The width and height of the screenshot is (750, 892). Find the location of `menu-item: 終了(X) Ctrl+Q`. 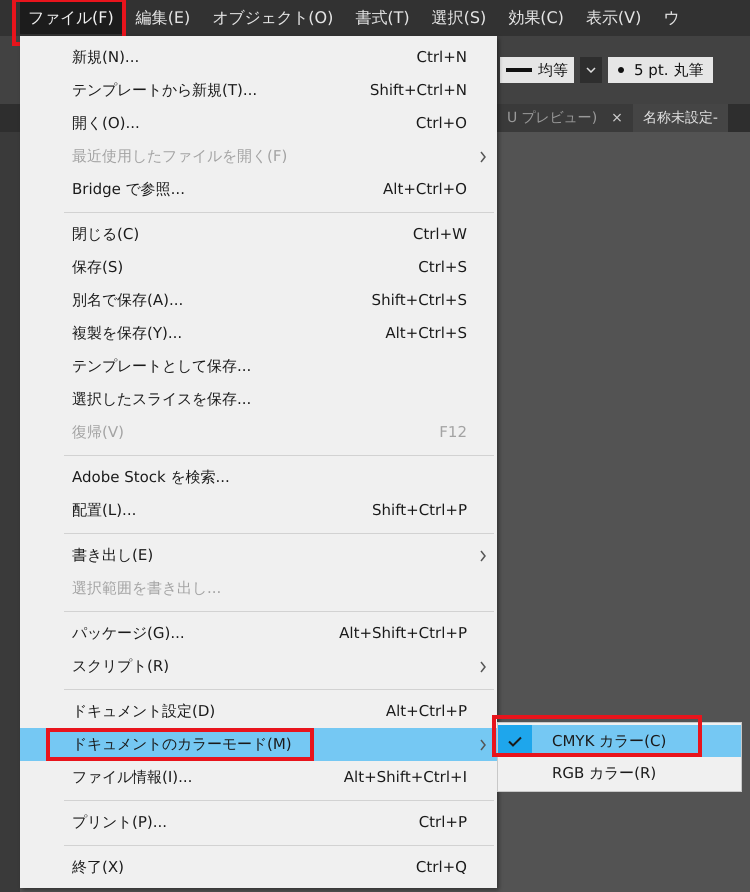

menu-item: 終了(X) Ctrl+Q is located at coordinates (258, 867).